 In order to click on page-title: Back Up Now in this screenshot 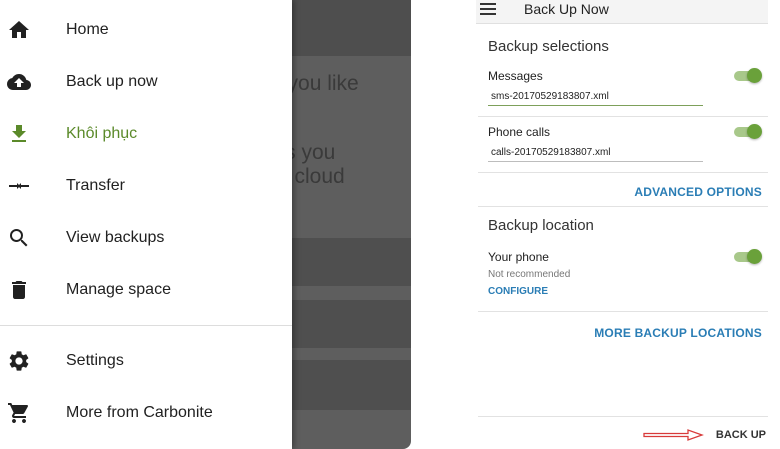, I will do `click(566, 9)`.